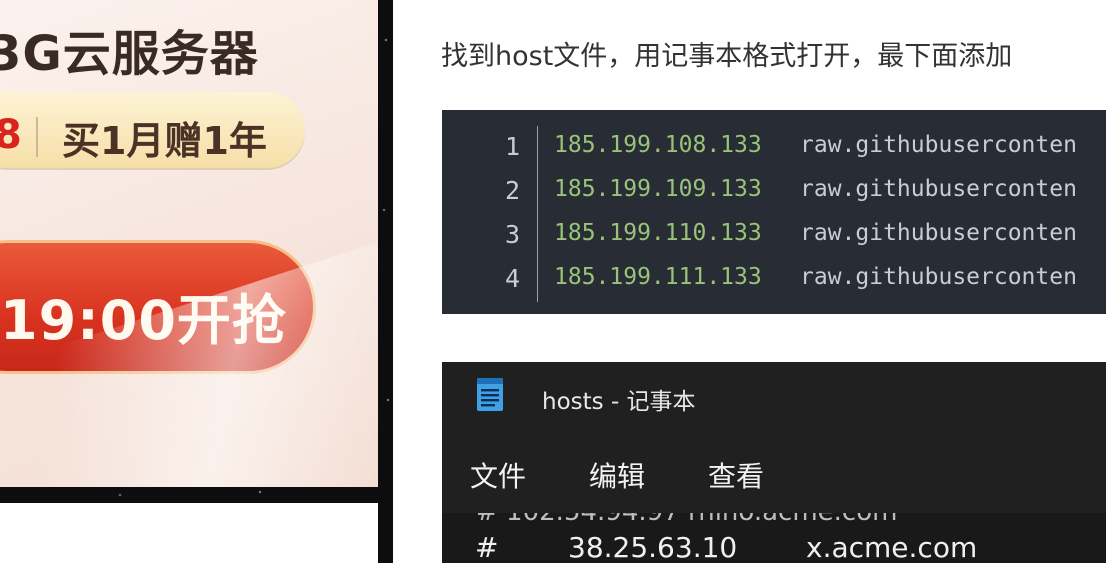 The width and height of the screenshot is (1106, 564). Describe the element at coordinates (658, 189) in the screenshot. I see `code-ip: 185.199.109.133` at that location.